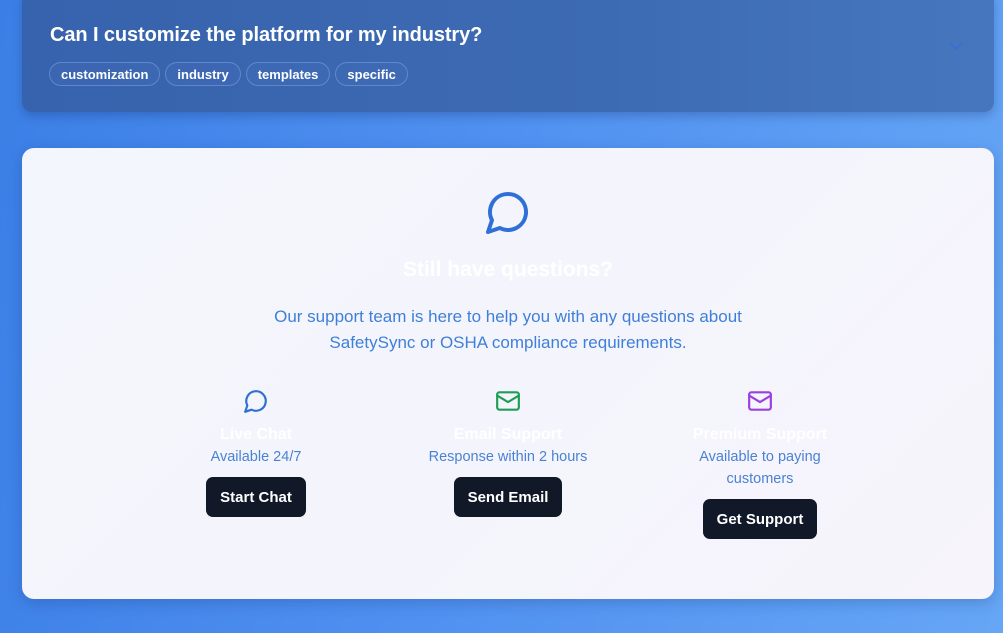  I want to click on get-support-button: Get Support, so click(760, 519).